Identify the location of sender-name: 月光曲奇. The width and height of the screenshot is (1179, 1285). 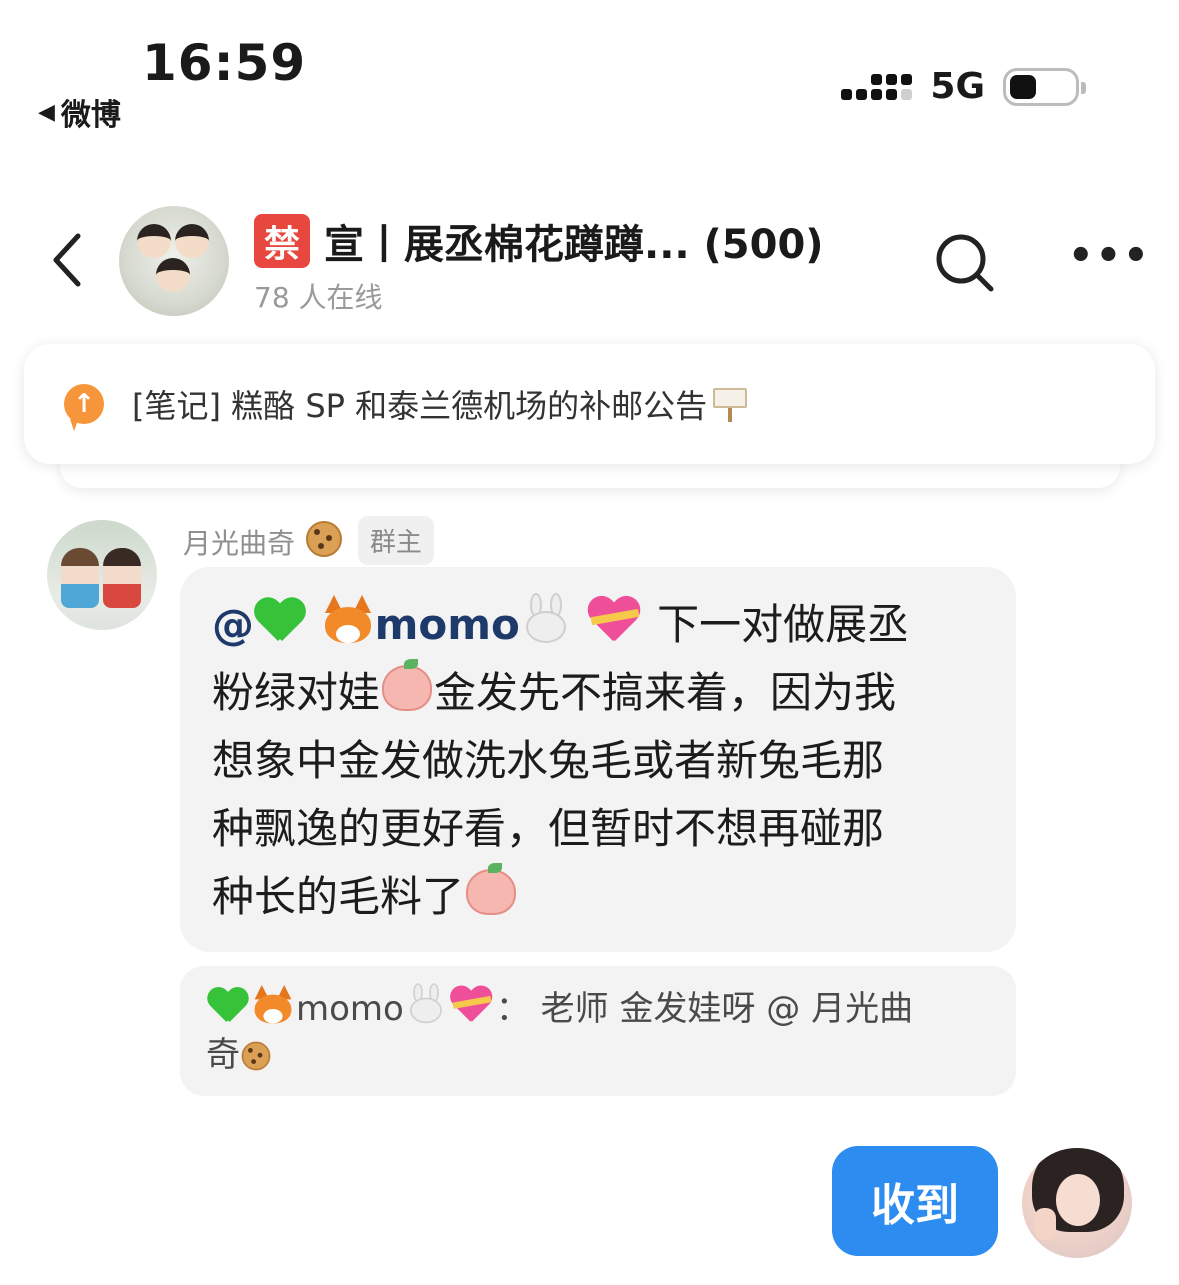
(263, 540).